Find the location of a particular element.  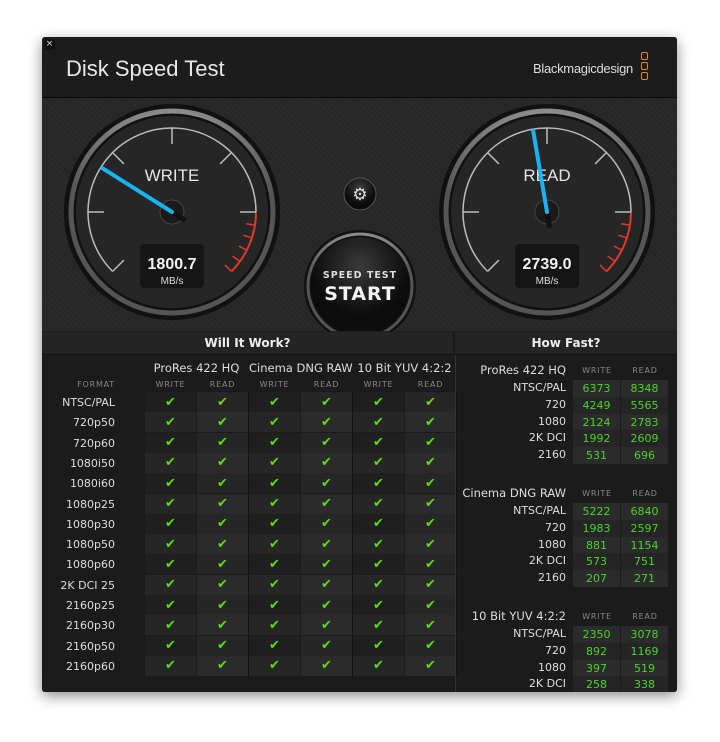

table-row: 2160p25 ✔ ✔ ✔ ✔ ✔ ✔ is located at coordinates (249, 605).